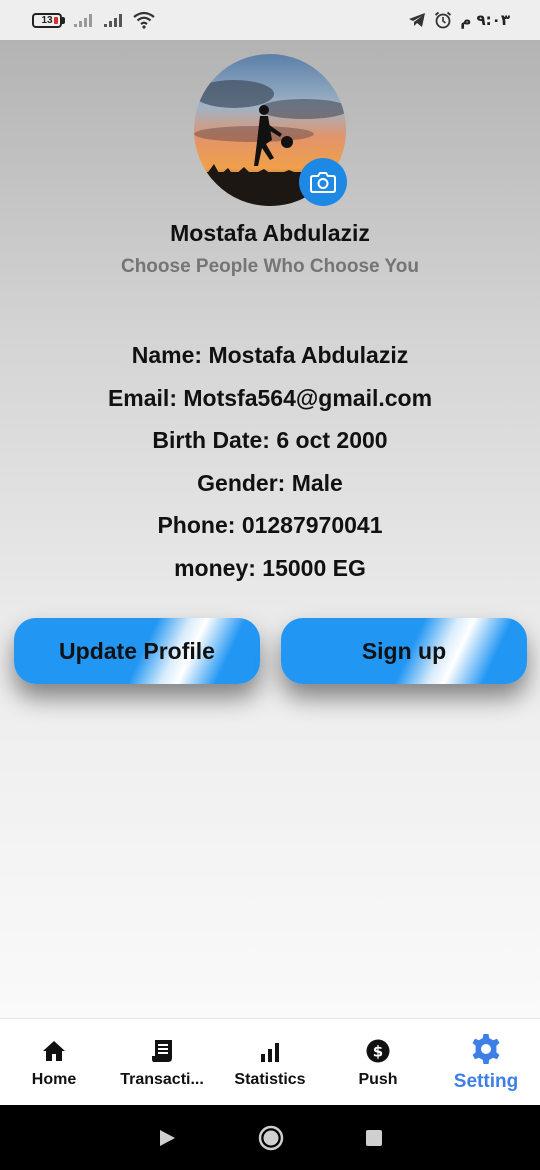 The height and width of the screenshot is (1170, 540). I want to click on update-profile-button: Update Profile, so click(137, 651).